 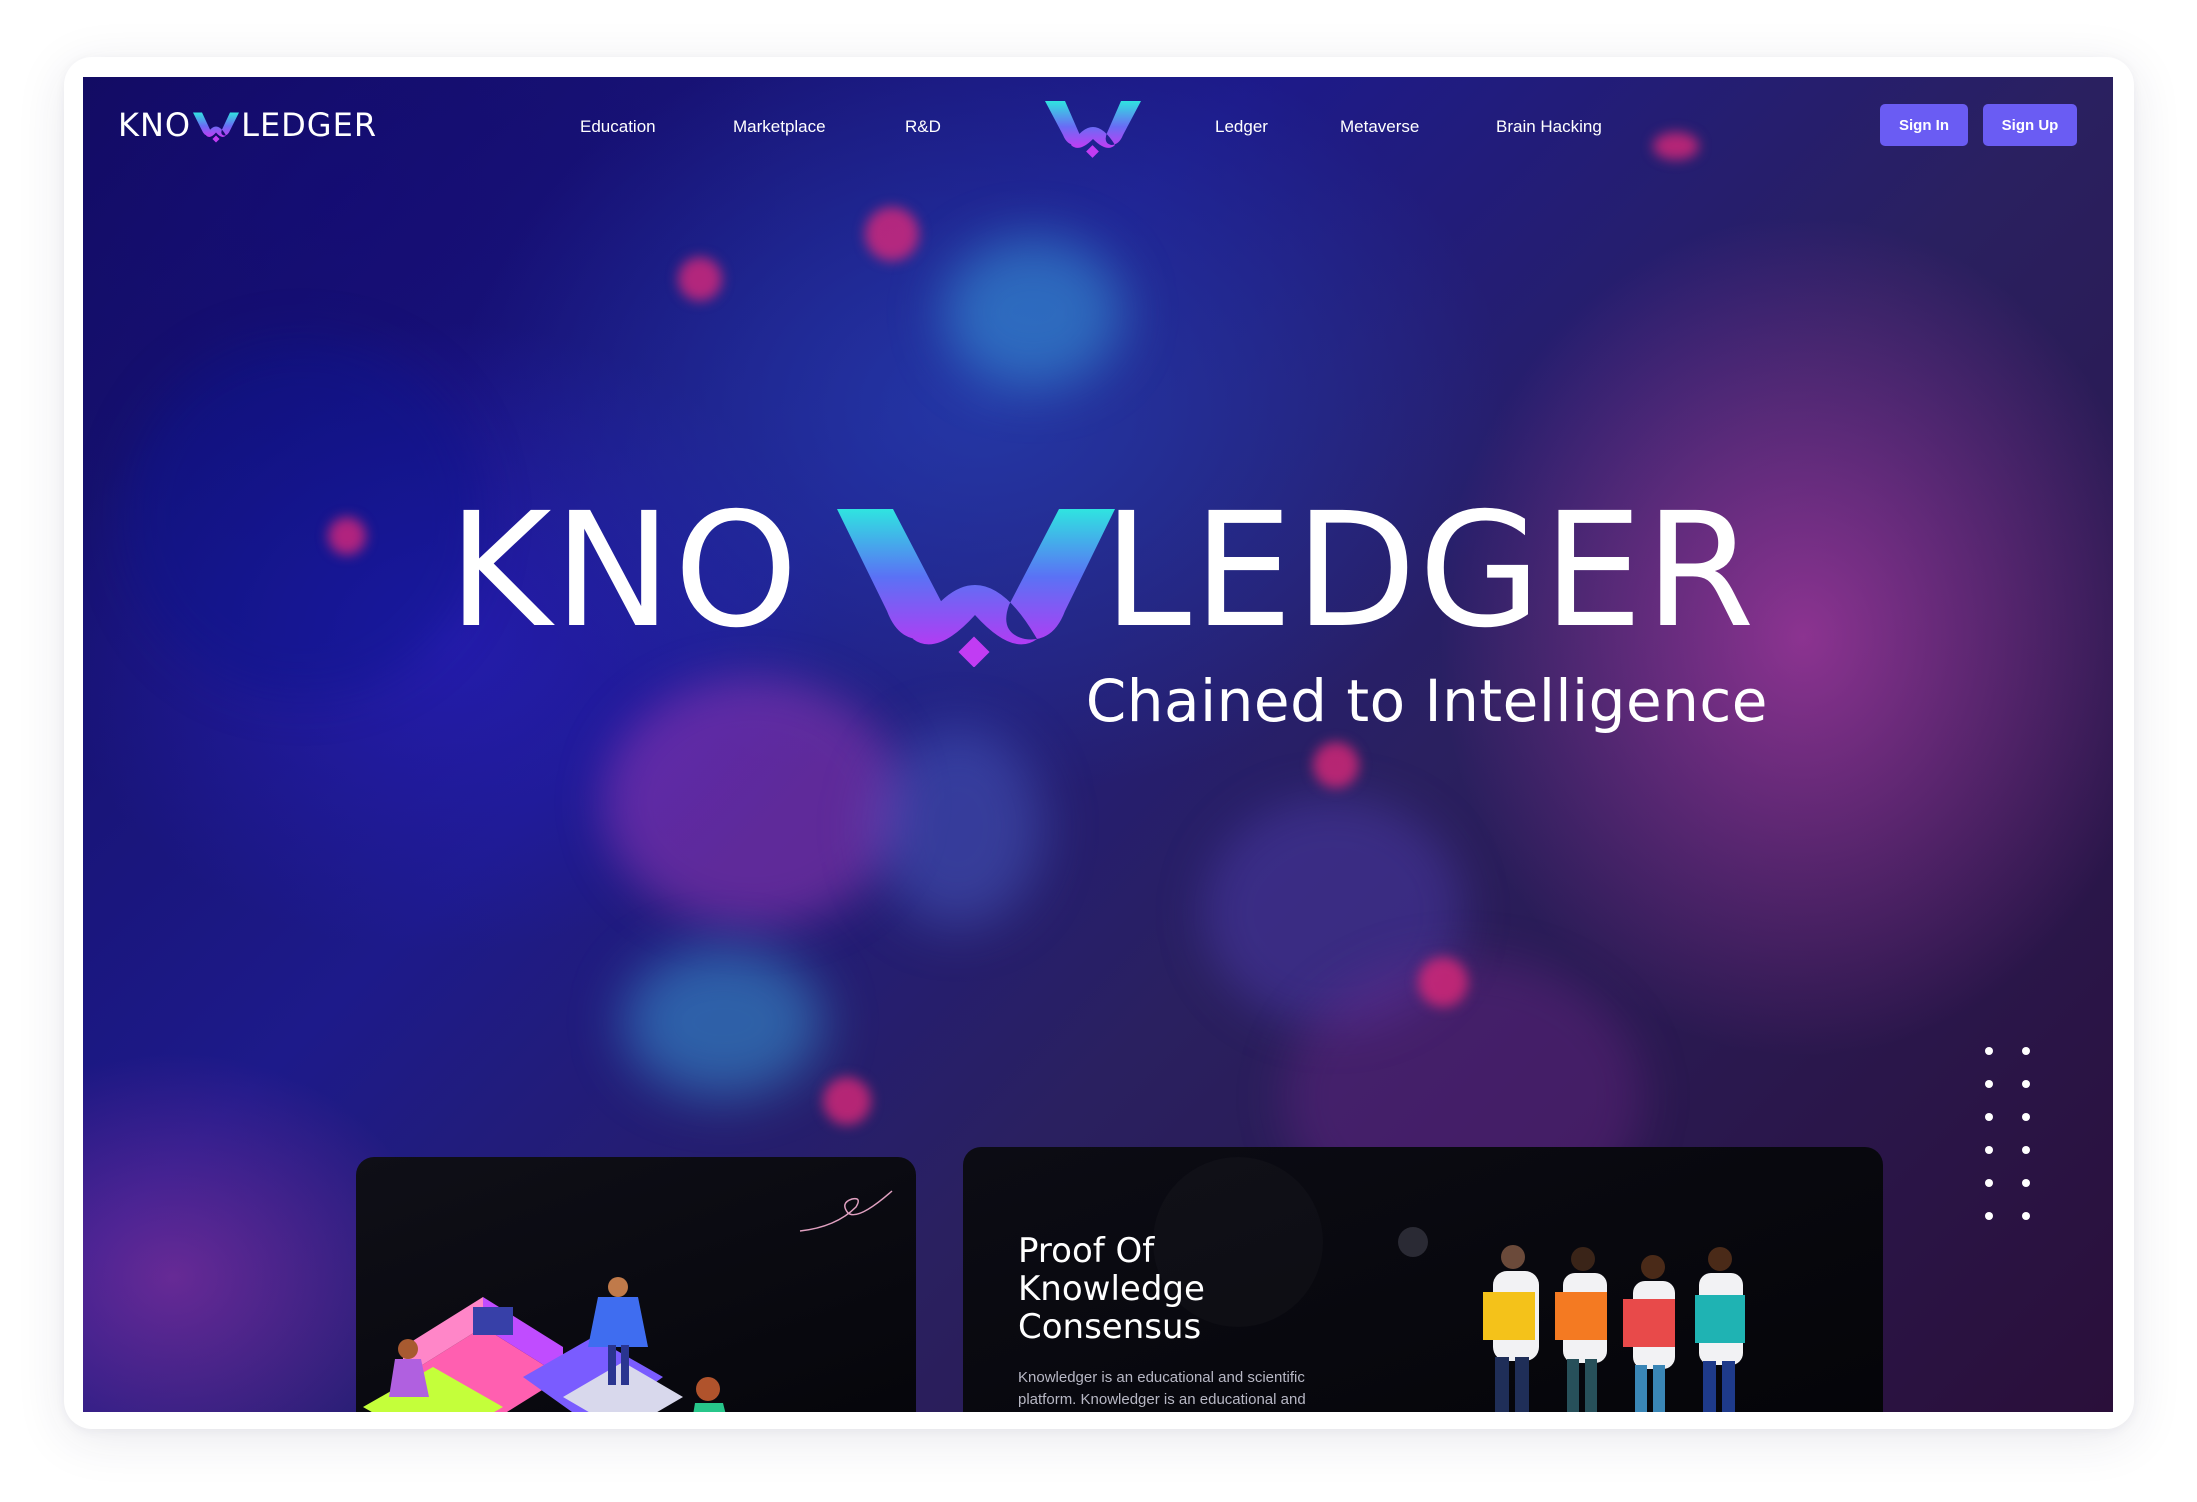 I want to click on hero-logo-icon, so click(x=976, y=588).